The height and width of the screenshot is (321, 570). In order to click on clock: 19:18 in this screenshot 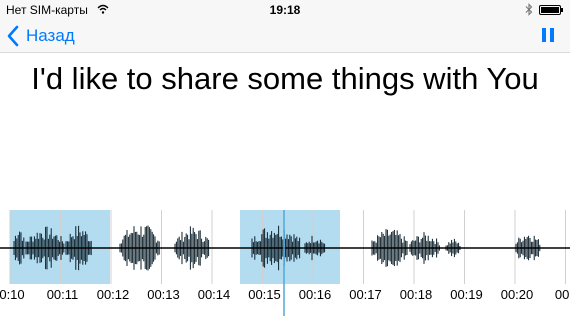, I will do `click(285, 10)`.